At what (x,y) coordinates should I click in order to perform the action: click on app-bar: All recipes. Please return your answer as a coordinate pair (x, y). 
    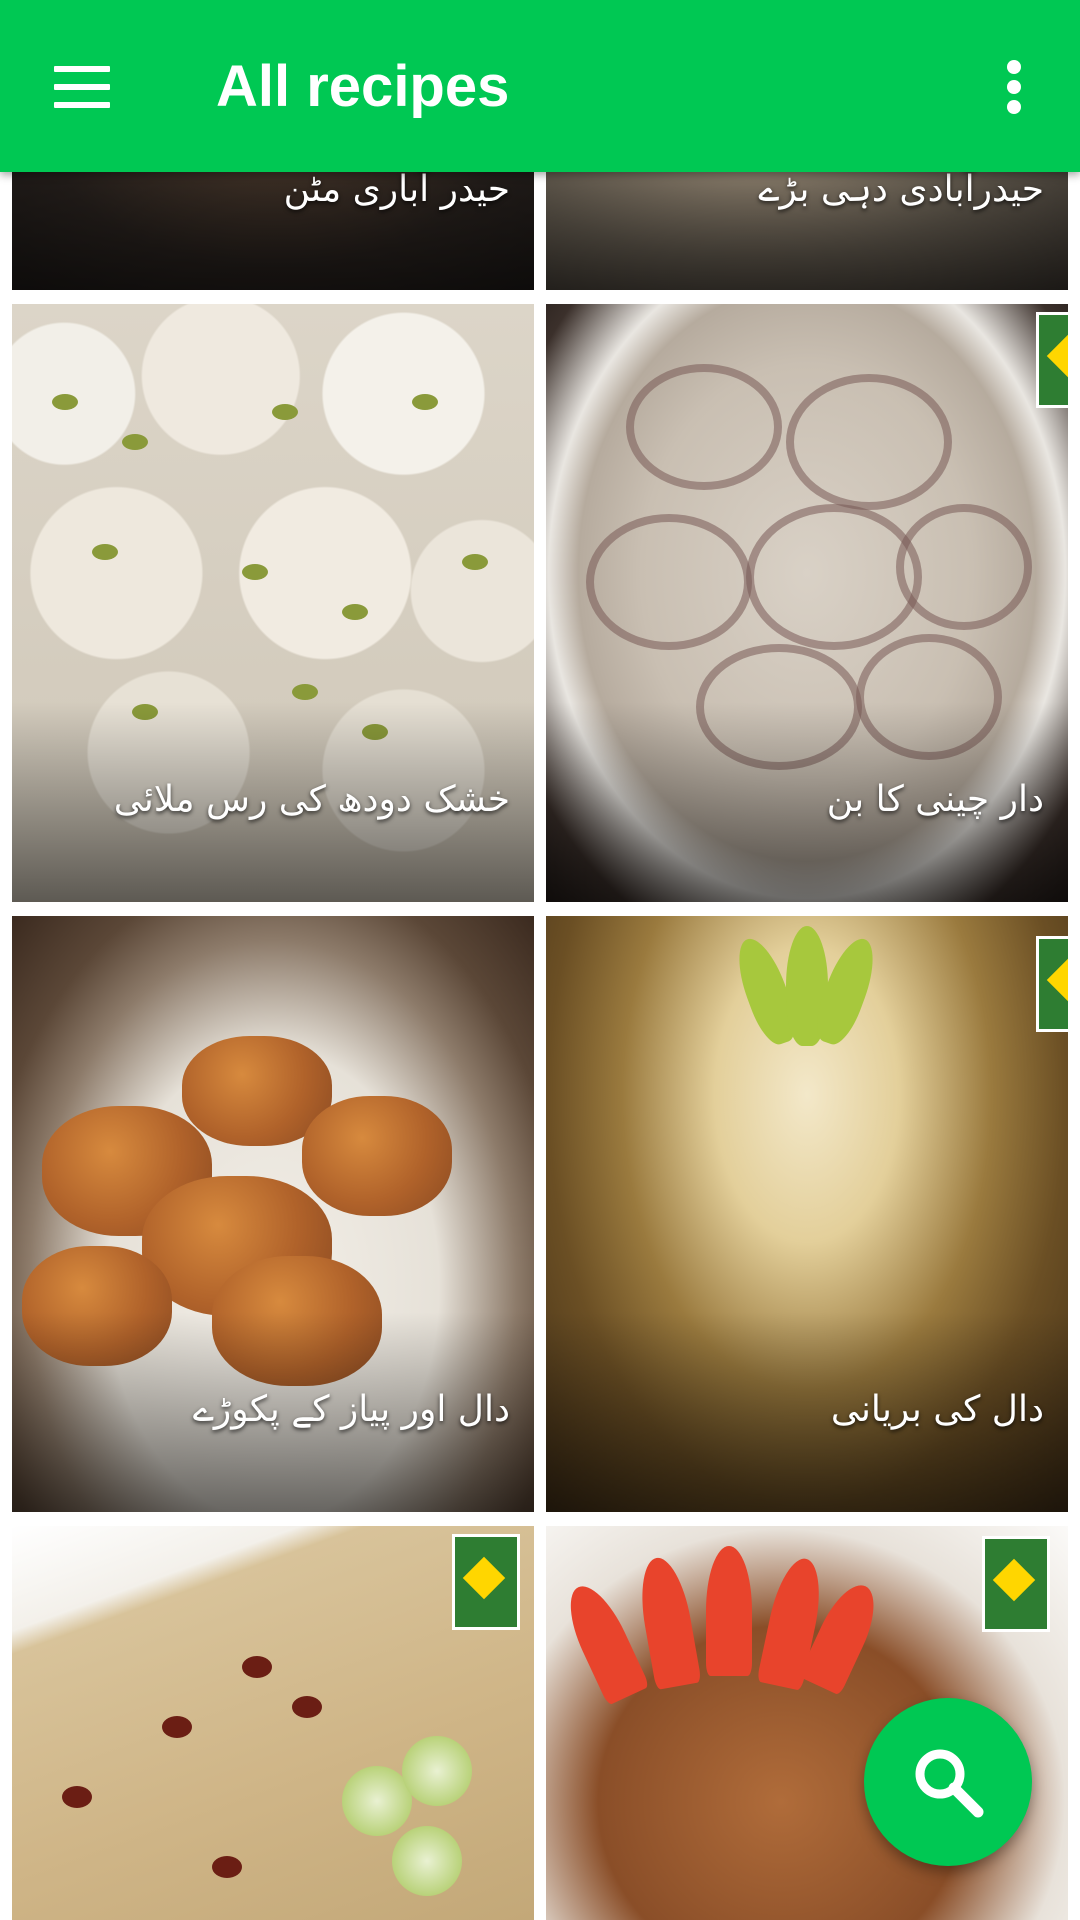
    Looking at the image, I should click on (540, 86).